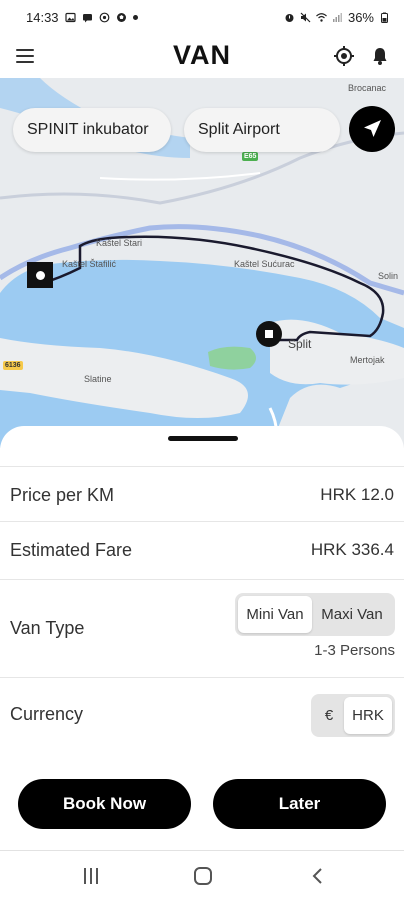 Image resolution: width=404 pixels, height=900 pixels. Describe the element at coordinates (357, 494) in the screenshot. I see `price-per-km-value: HRK 12.0` at that location.